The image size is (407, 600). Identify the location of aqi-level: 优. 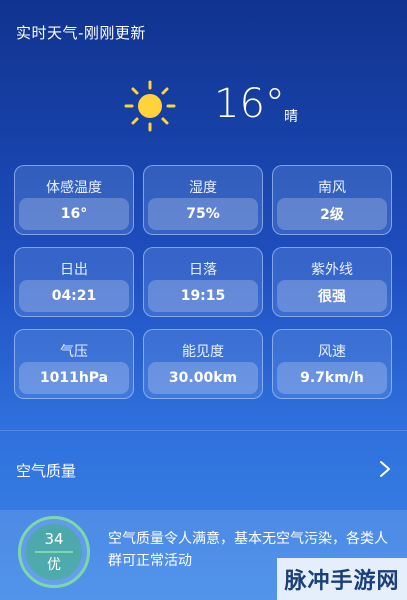
(54, 565).